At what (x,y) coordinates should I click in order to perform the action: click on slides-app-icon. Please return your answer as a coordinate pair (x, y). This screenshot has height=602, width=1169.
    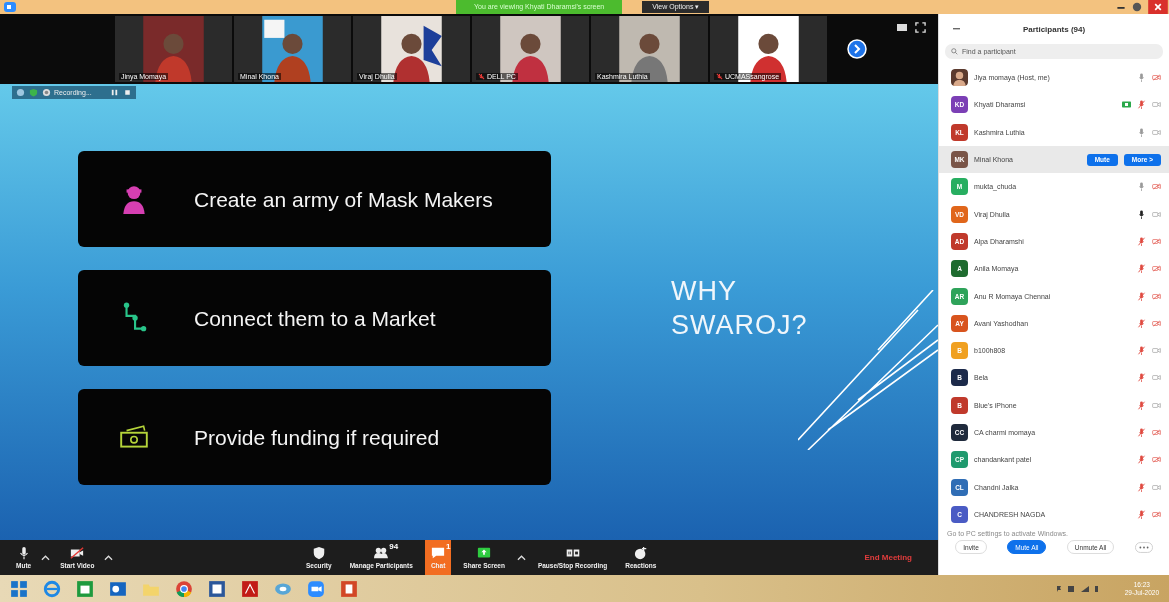
    Looking at the image, I should click on (349, 588).